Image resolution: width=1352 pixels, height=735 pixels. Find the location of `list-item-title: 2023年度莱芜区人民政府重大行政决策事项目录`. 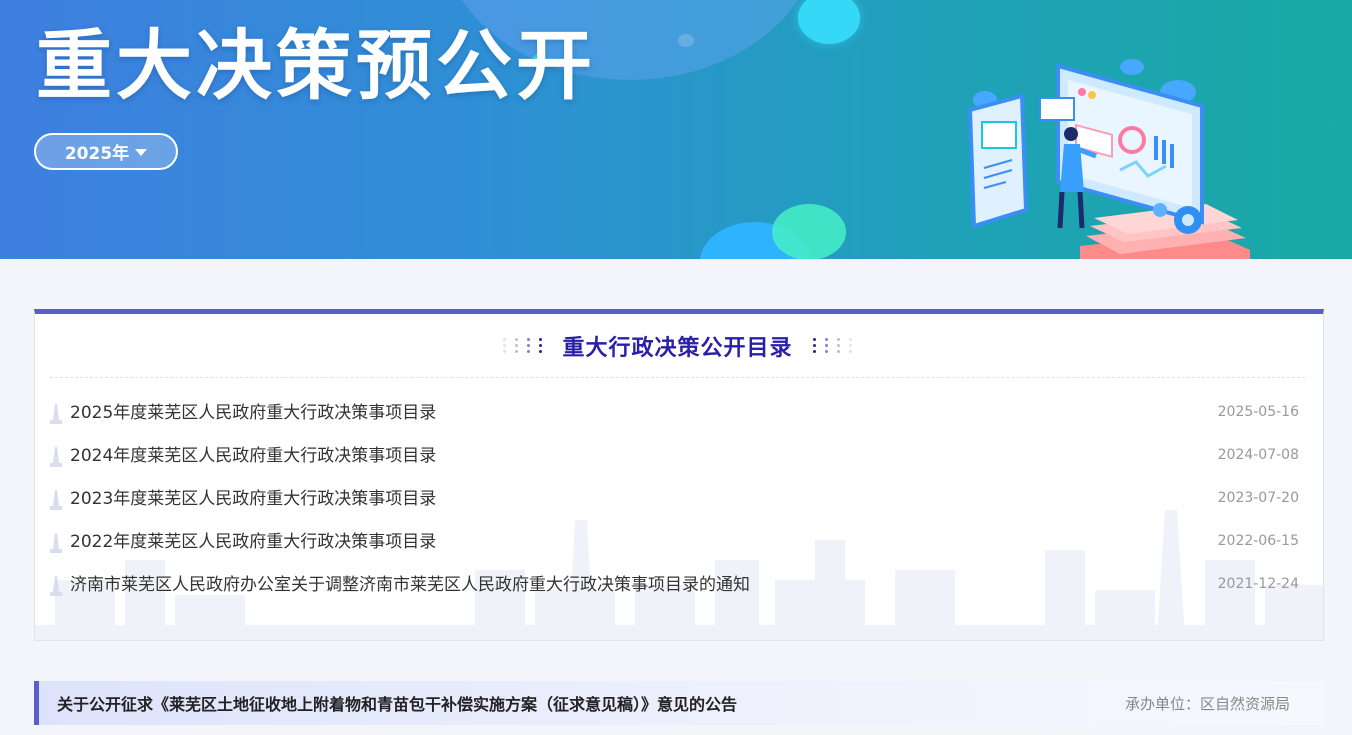

list-item-title: 2023年度莱芜区人民政府重大行政决策事项目录 is located at coordinates (253, 499).